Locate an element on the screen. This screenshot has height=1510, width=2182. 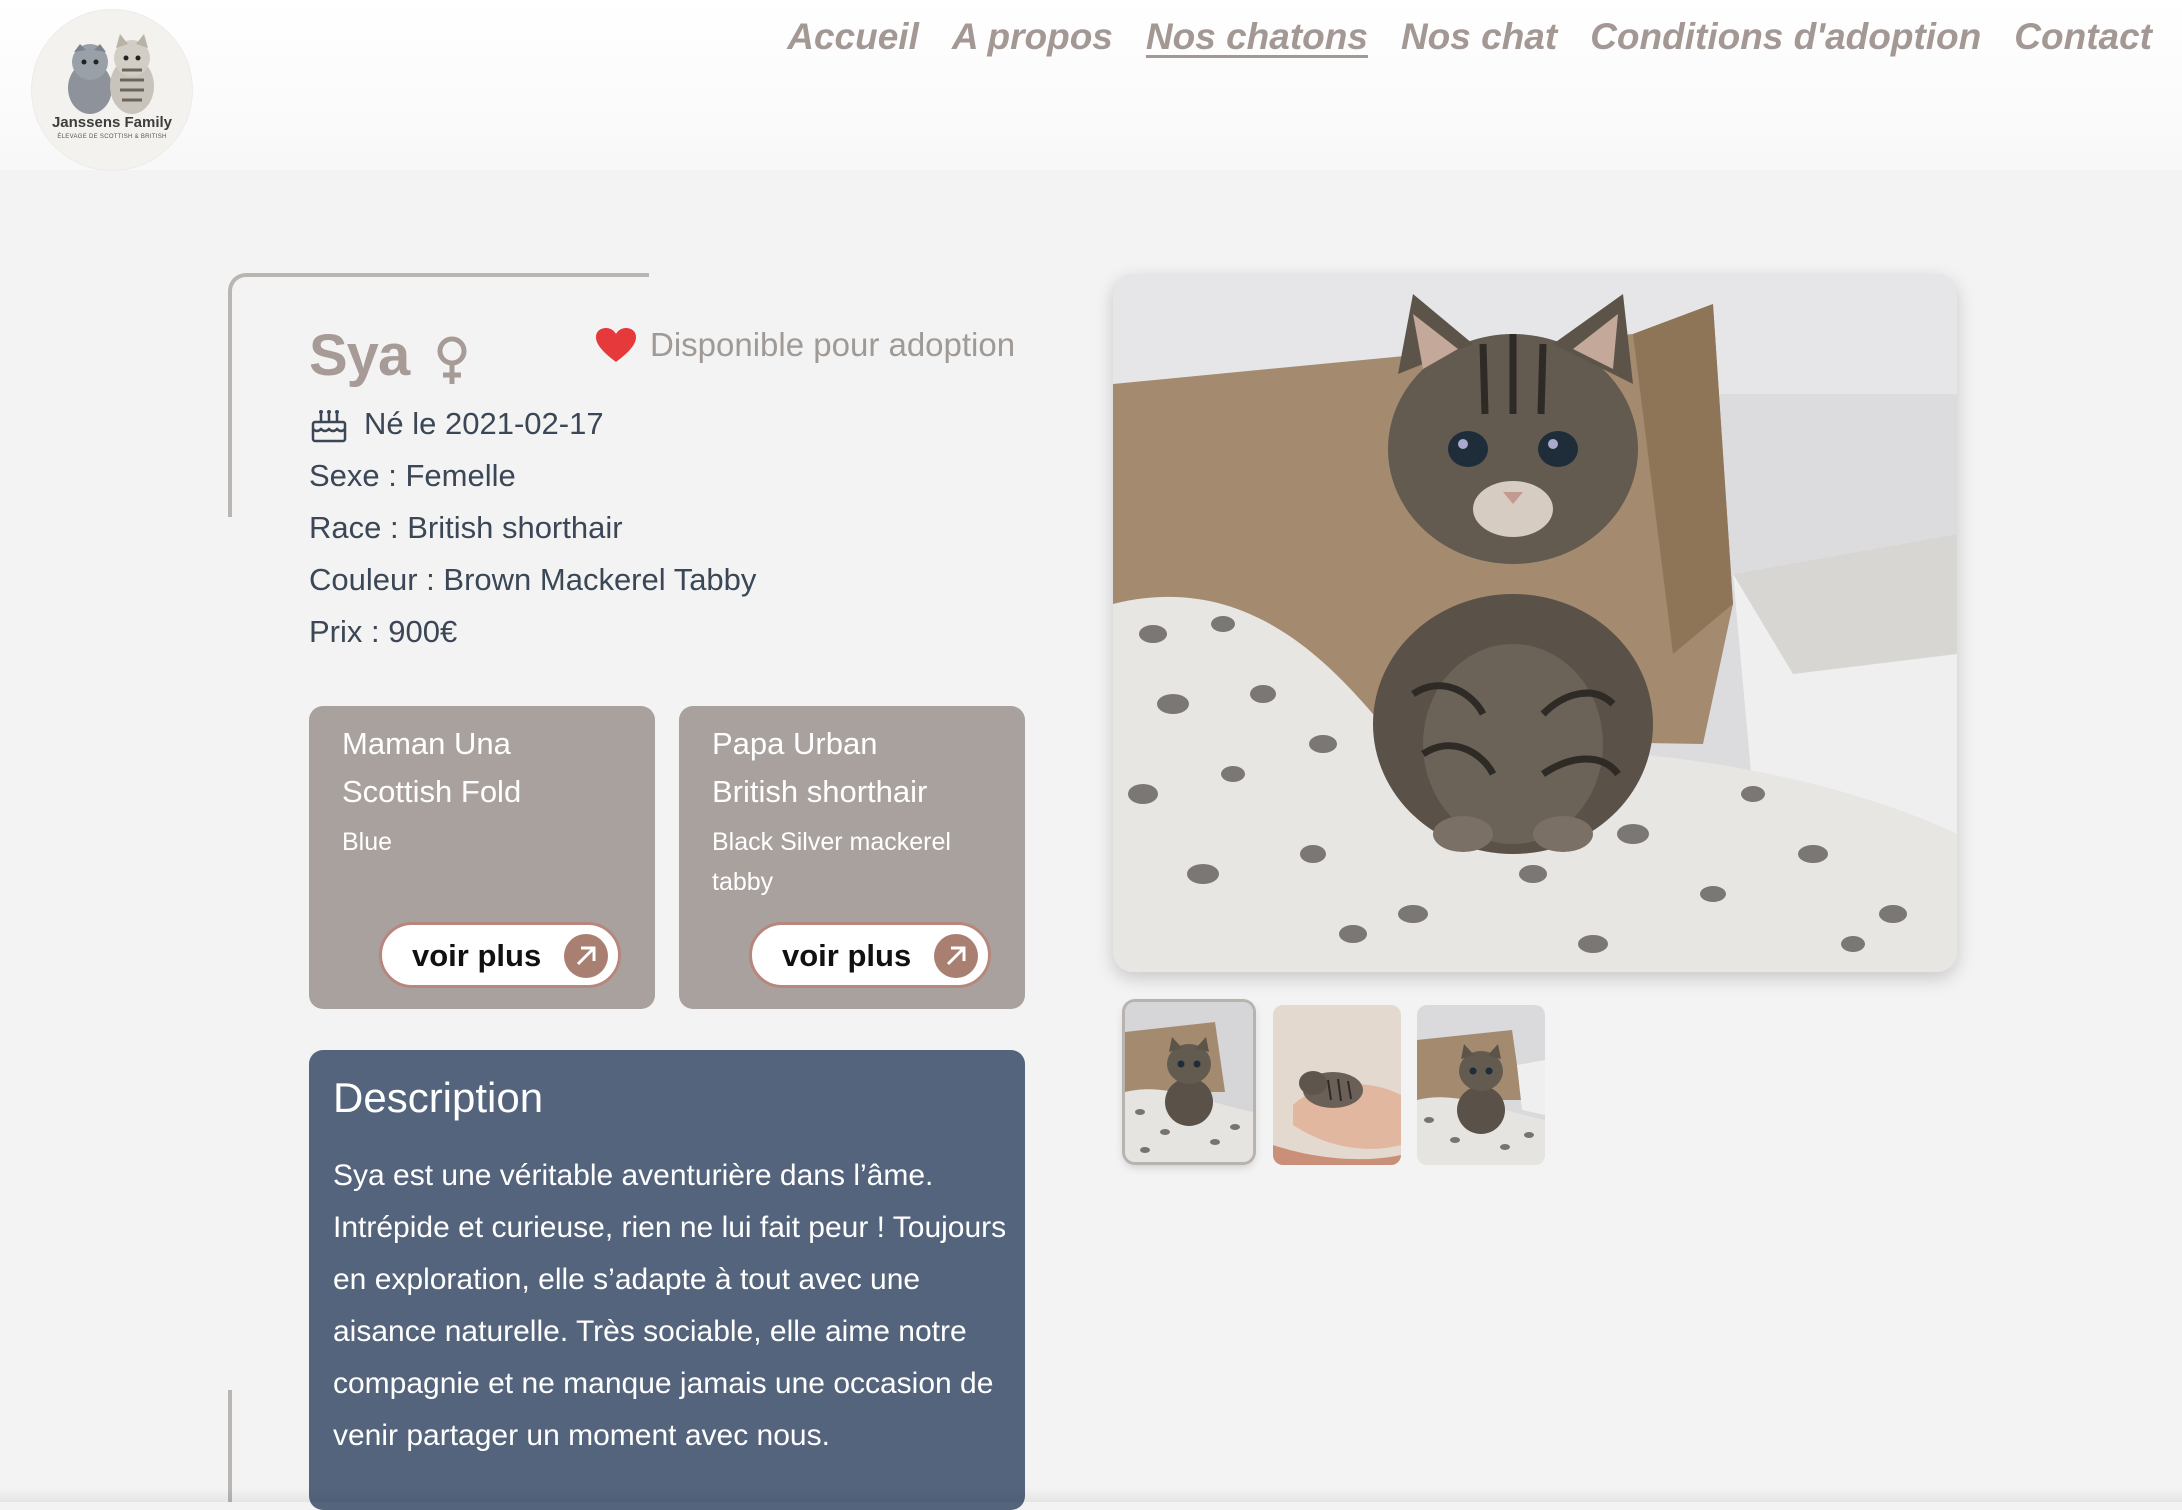
nav-contact: Contact is located at coordinates (2083, 37).